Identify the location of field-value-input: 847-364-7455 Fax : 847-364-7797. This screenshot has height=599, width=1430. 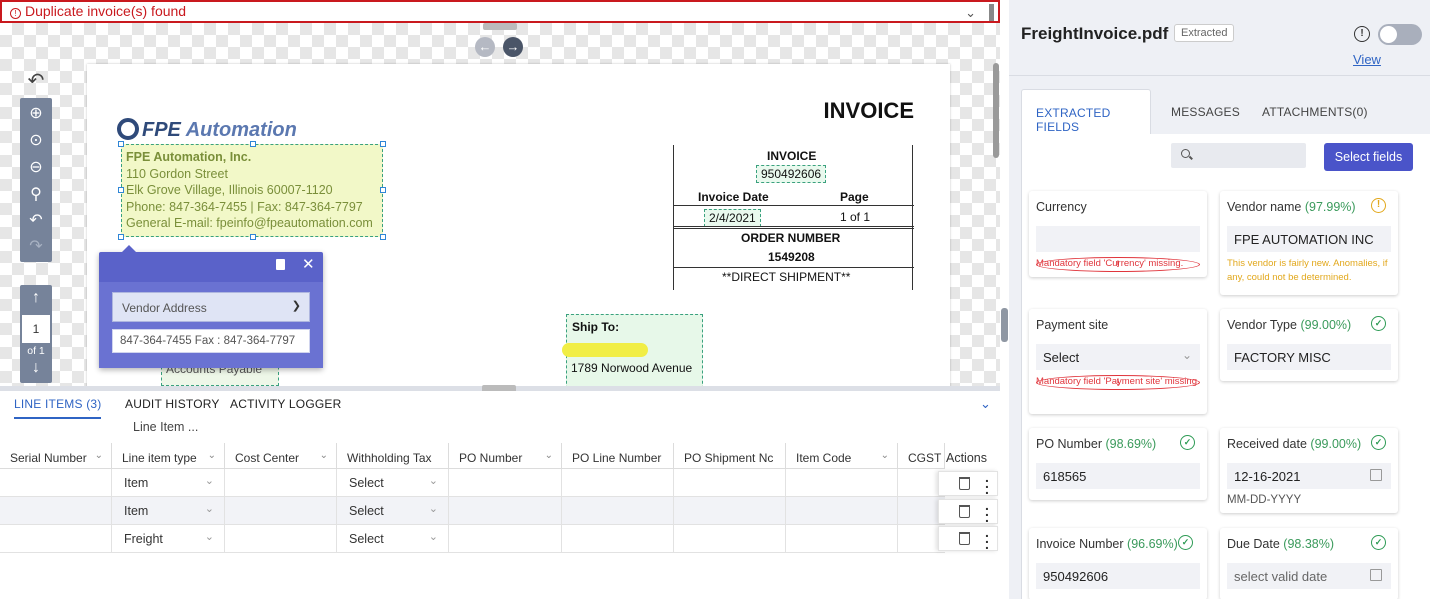
(211, 341).